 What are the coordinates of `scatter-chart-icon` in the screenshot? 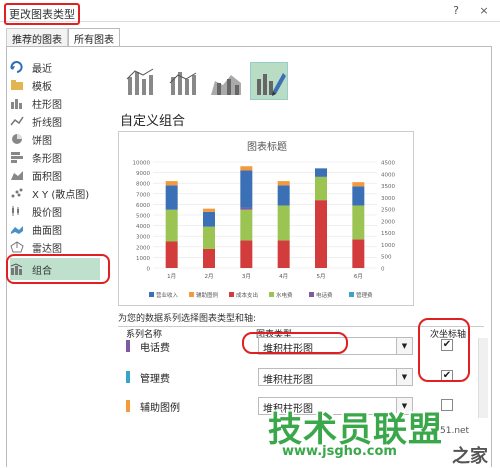 It's located at (17, 193).